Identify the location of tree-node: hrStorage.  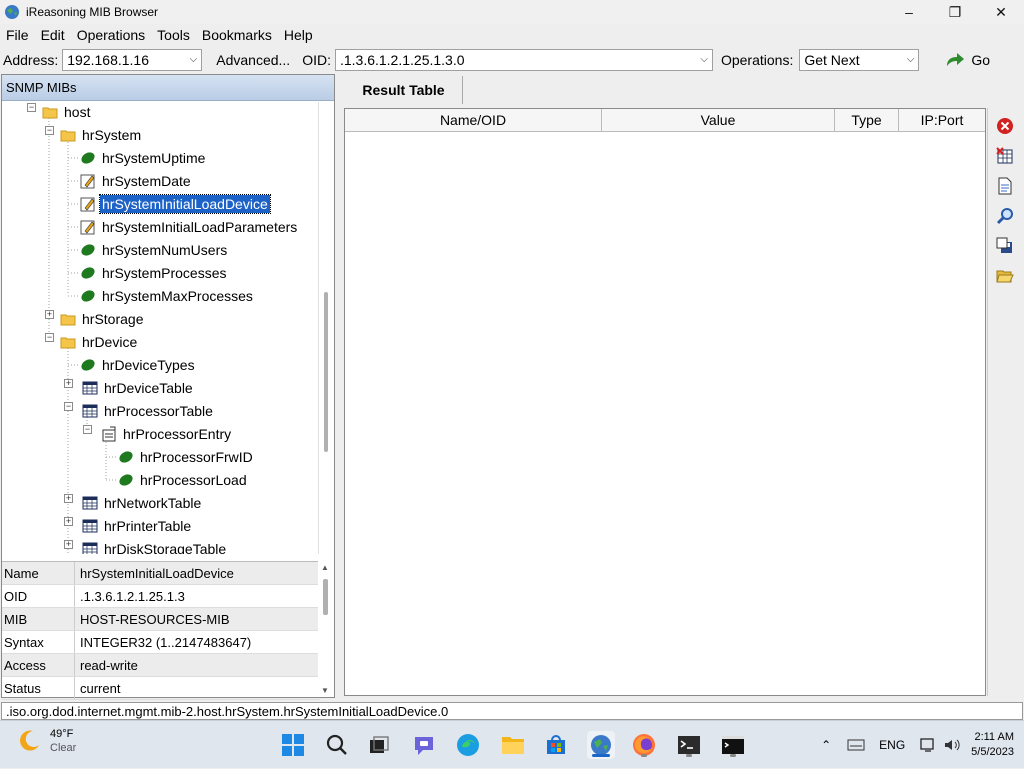
(102, 319).